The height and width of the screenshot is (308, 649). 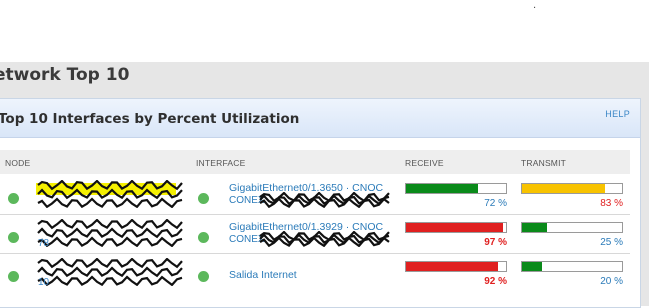 I want to click on col-interface: INTERFACE, so click(x=221, y=163).